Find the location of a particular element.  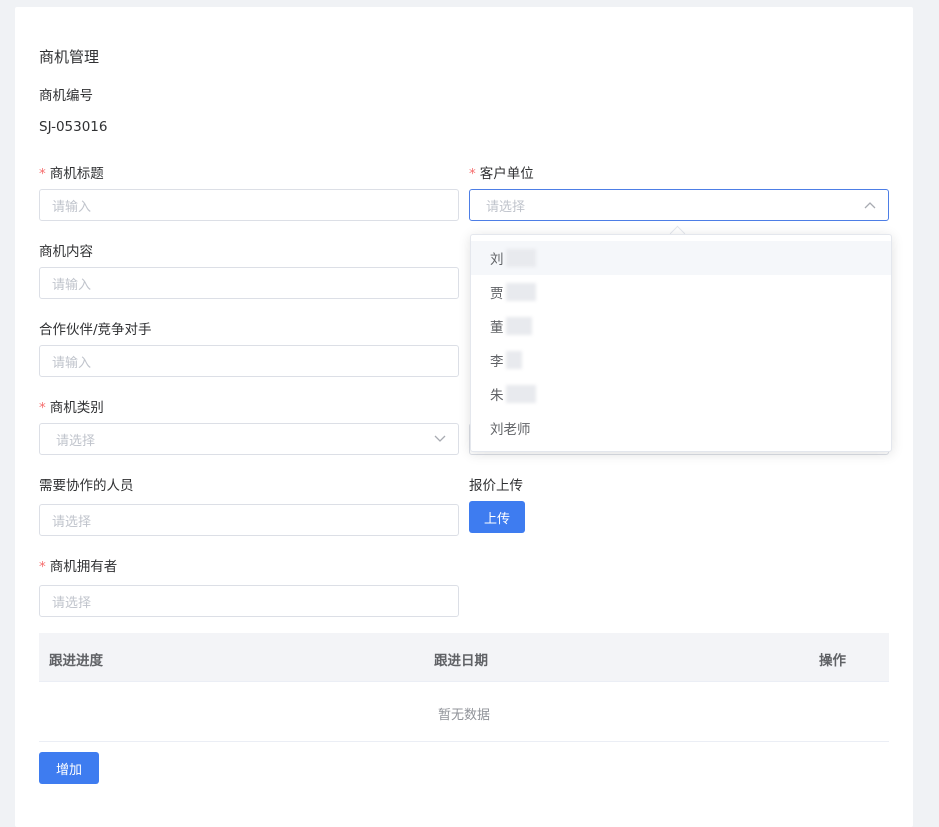

code-value: SJ-053016 is located at coordinates (73, 127).